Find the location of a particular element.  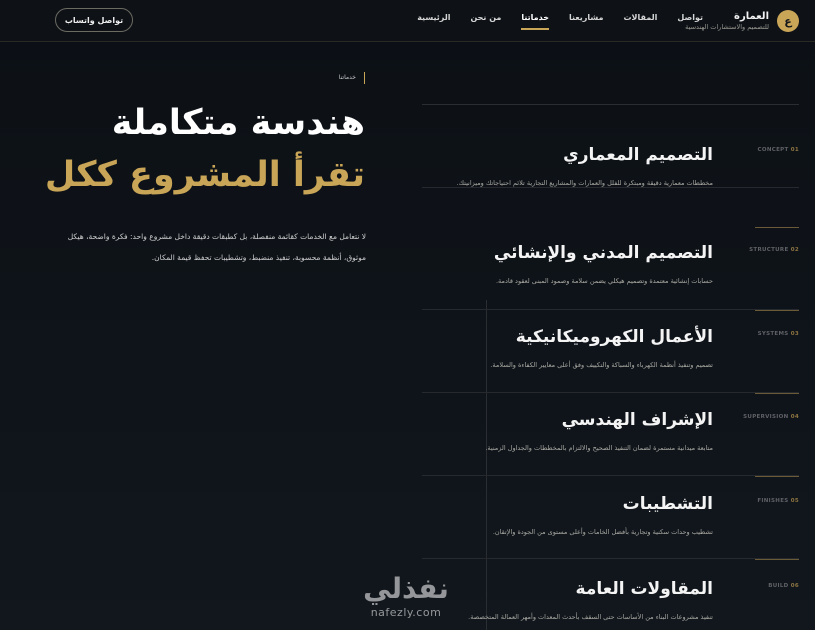

whatsapp-contact-button: تواصل واتساب is located at coordinates (94, 20).